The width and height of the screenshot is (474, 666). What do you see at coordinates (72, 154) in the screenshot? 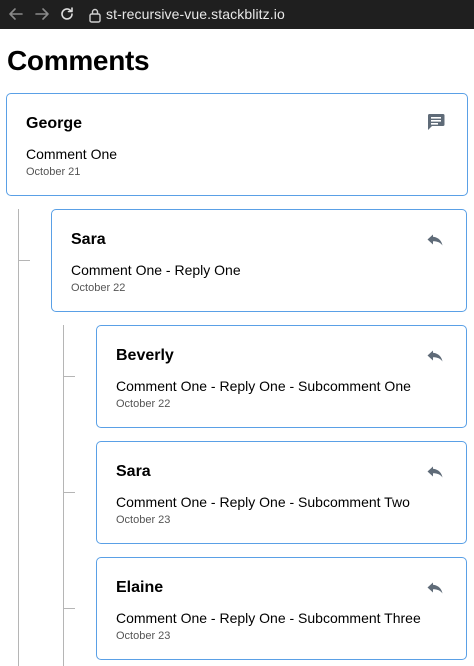
I see `comment-body: Comment One` at bounding box center [72, 154].